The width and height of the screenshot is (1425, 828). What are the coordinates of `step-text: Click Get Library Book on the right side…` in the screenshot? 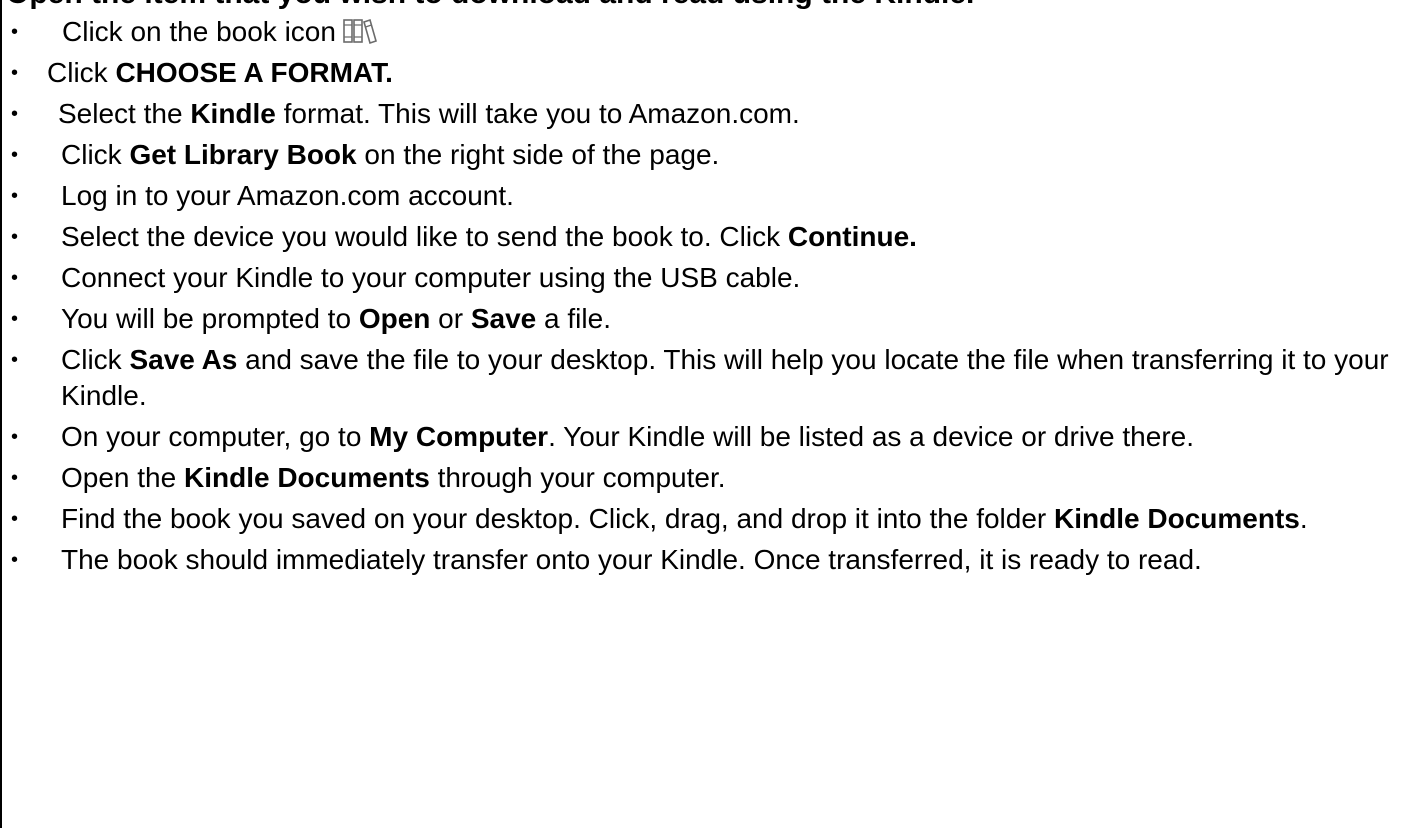 It's located at (390, 154).